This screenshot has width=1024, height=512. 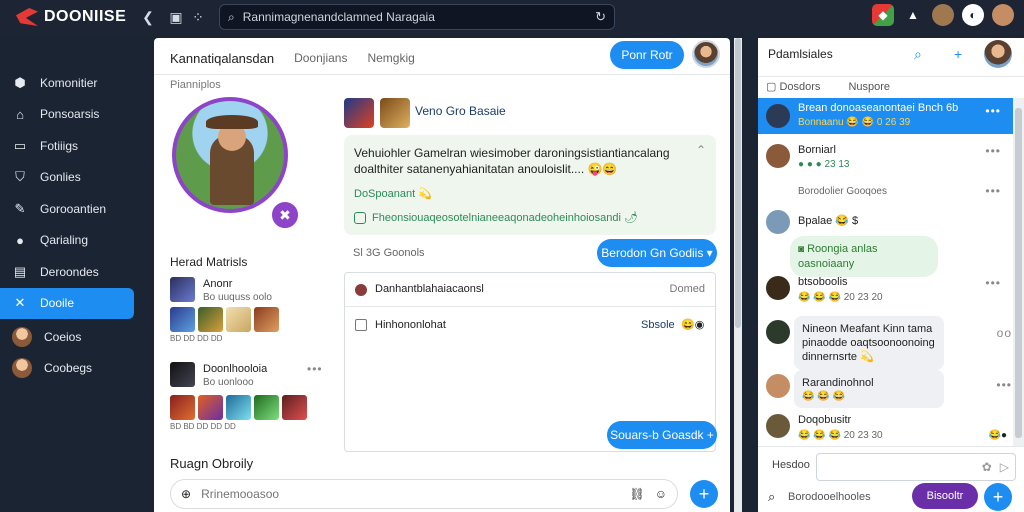 I want to click on composer-input, so click(x=410, y=494).